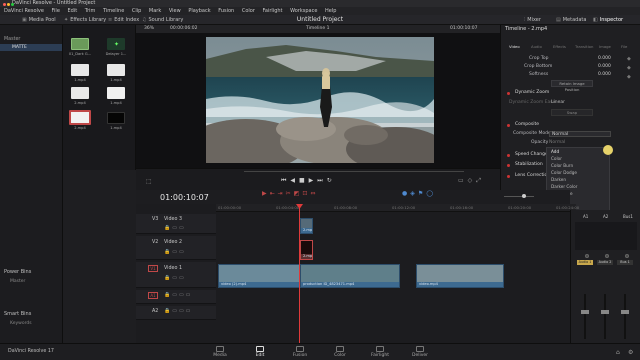 The height and width of the screenshot is (360, 640). Describe the element at coordinates (17, 281) in the screenshot. I see `power-bin-master: Master` at that location.